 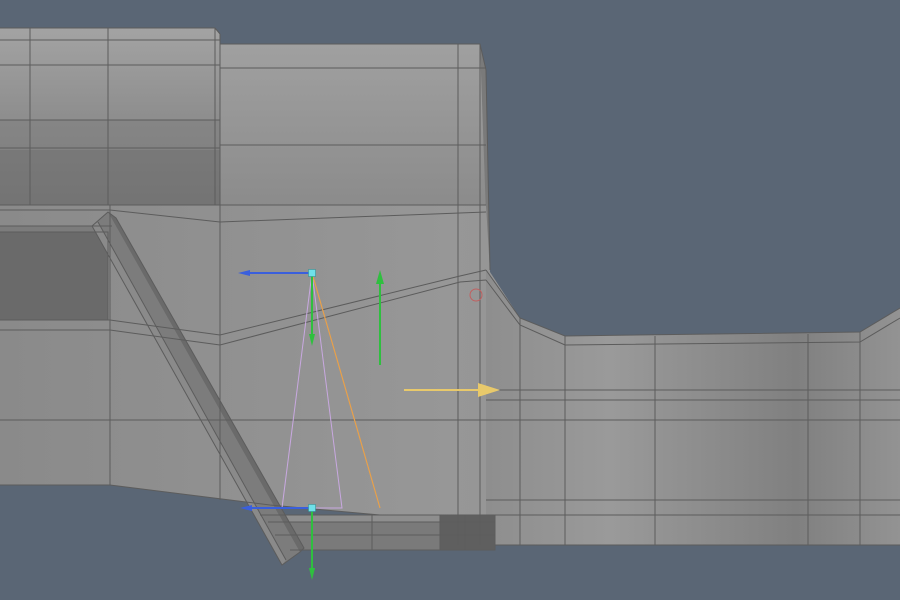 I want to click on spline-handle-bottom, so click(x=312, y=508).